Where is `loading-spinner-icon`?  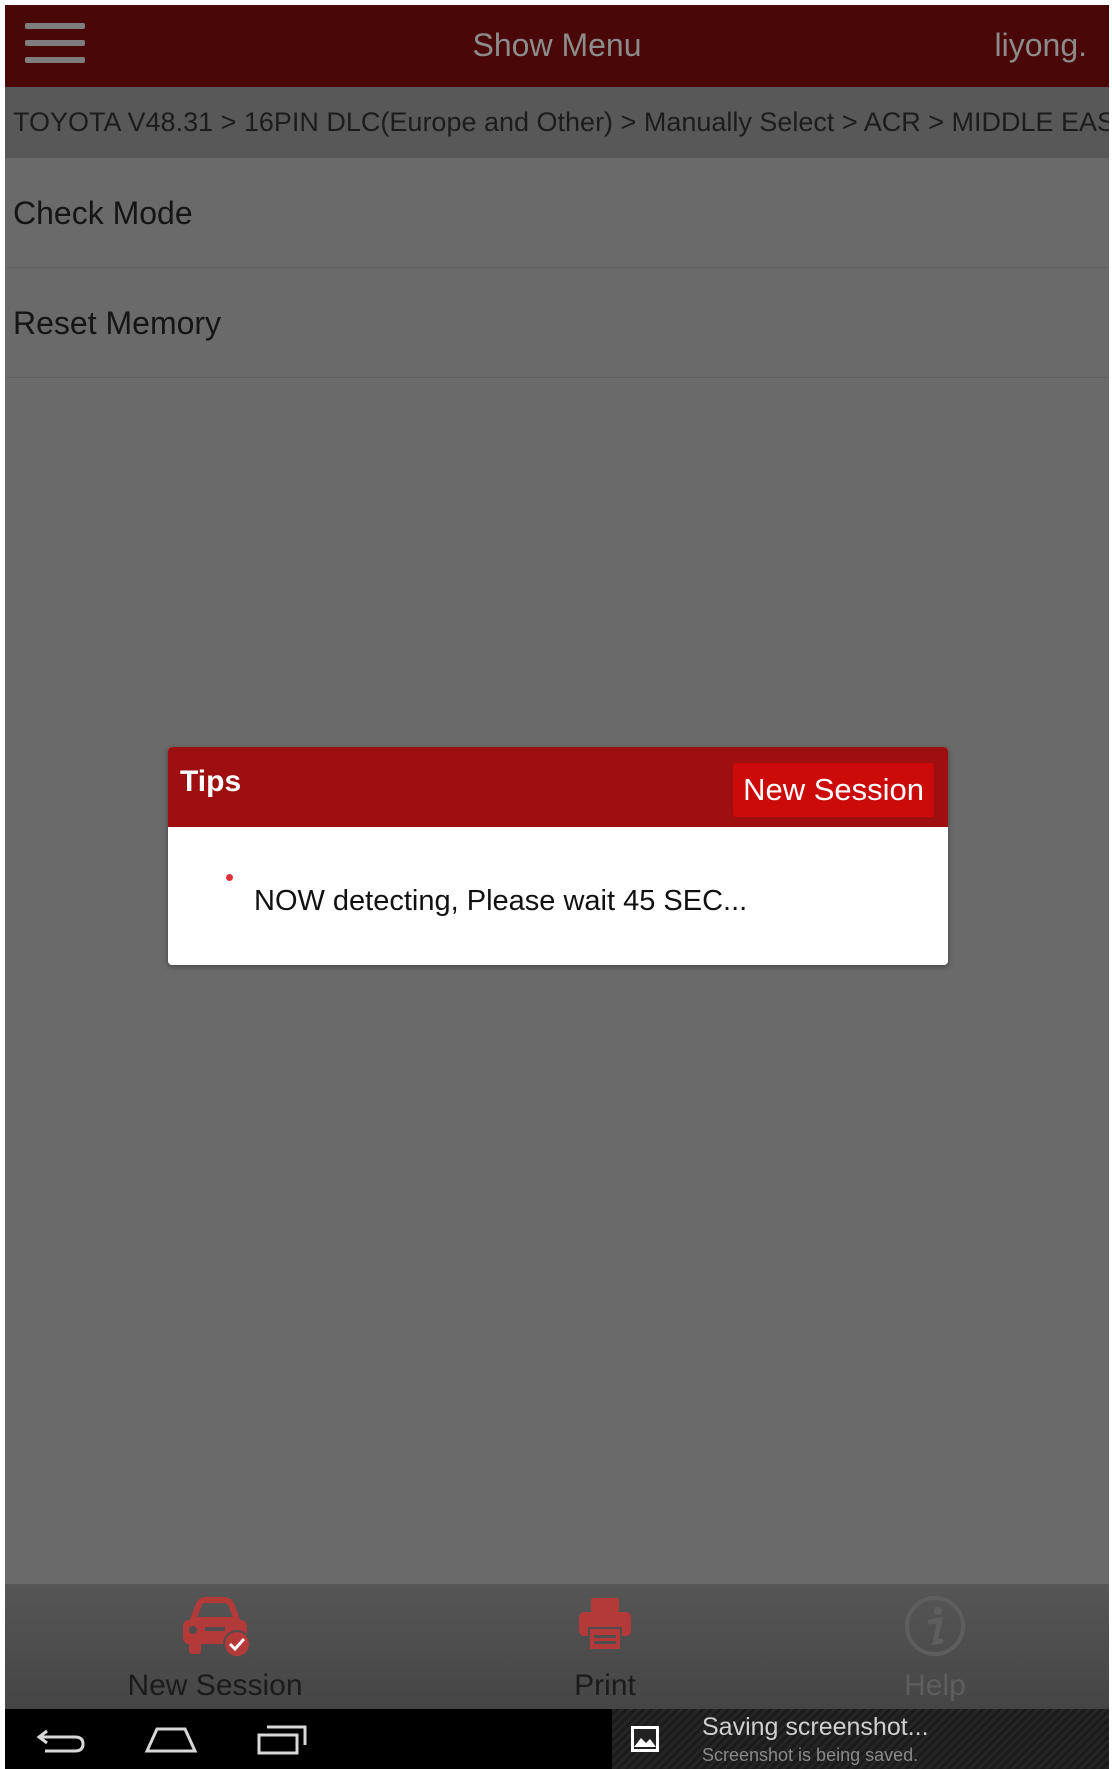 loading-spinner-icon is located at coordinates (229, 877).